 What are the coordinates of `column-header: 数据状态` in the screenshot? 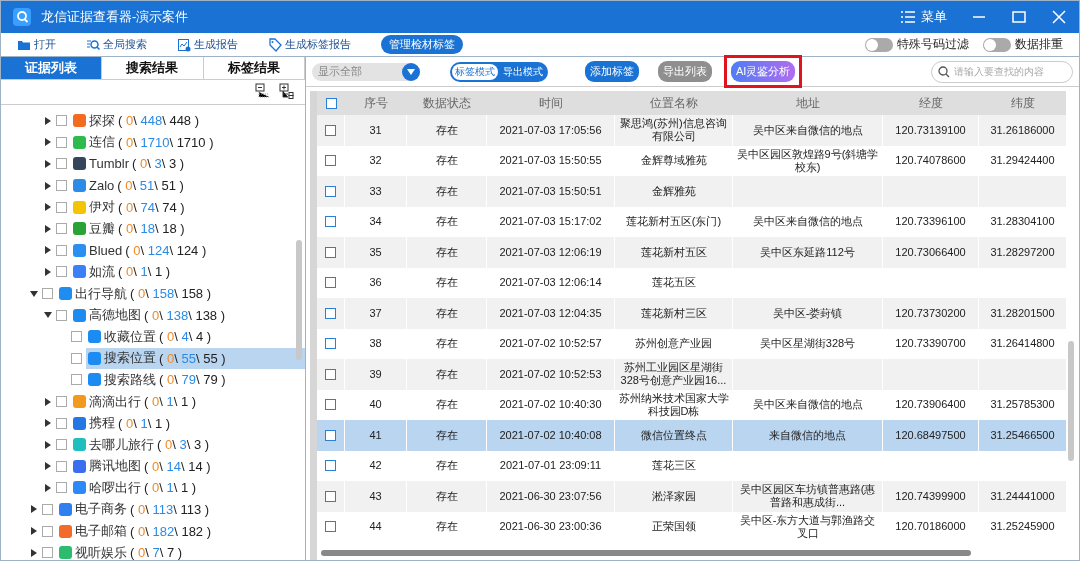 It's located at (447, 103).